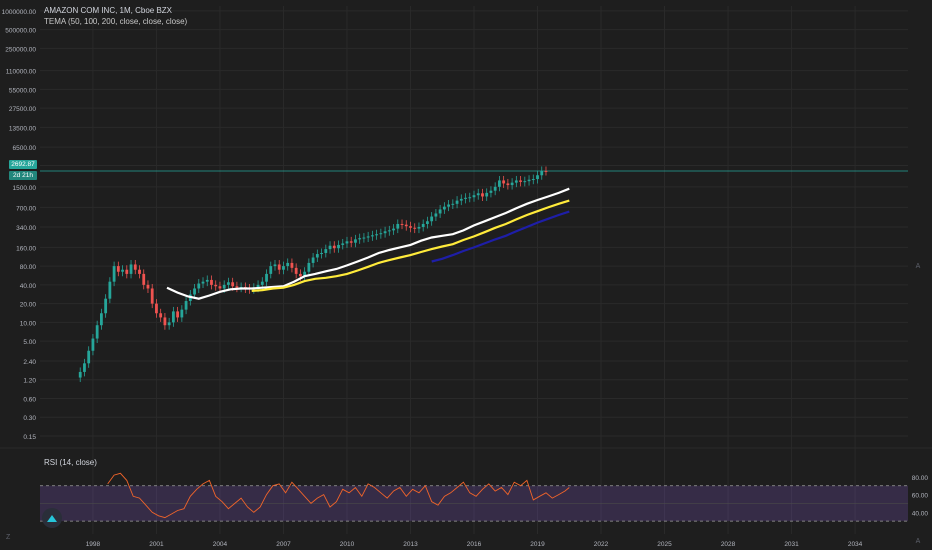 This screenshot has height=550, width=932. I want to click on price-tick-label: 110000.00, so click(21, 72).